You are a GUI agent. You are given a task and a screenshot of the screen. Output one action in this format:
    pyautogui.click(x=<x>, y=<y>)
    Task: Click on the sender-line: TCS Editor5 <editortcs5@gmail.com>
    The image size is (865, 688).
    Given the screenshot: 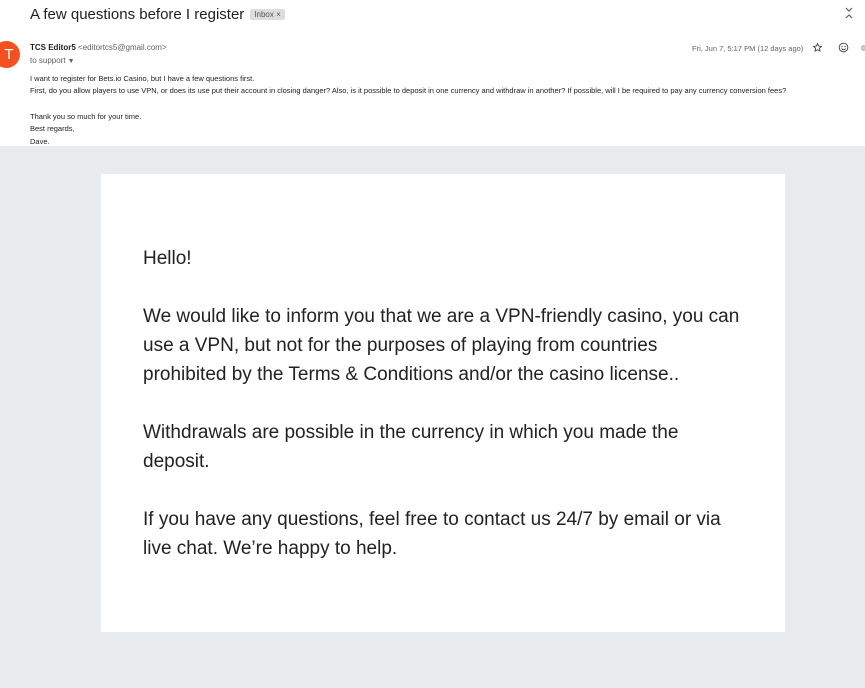 What is the action you would take?
    pyautogui.click(x=98, y=47)
    